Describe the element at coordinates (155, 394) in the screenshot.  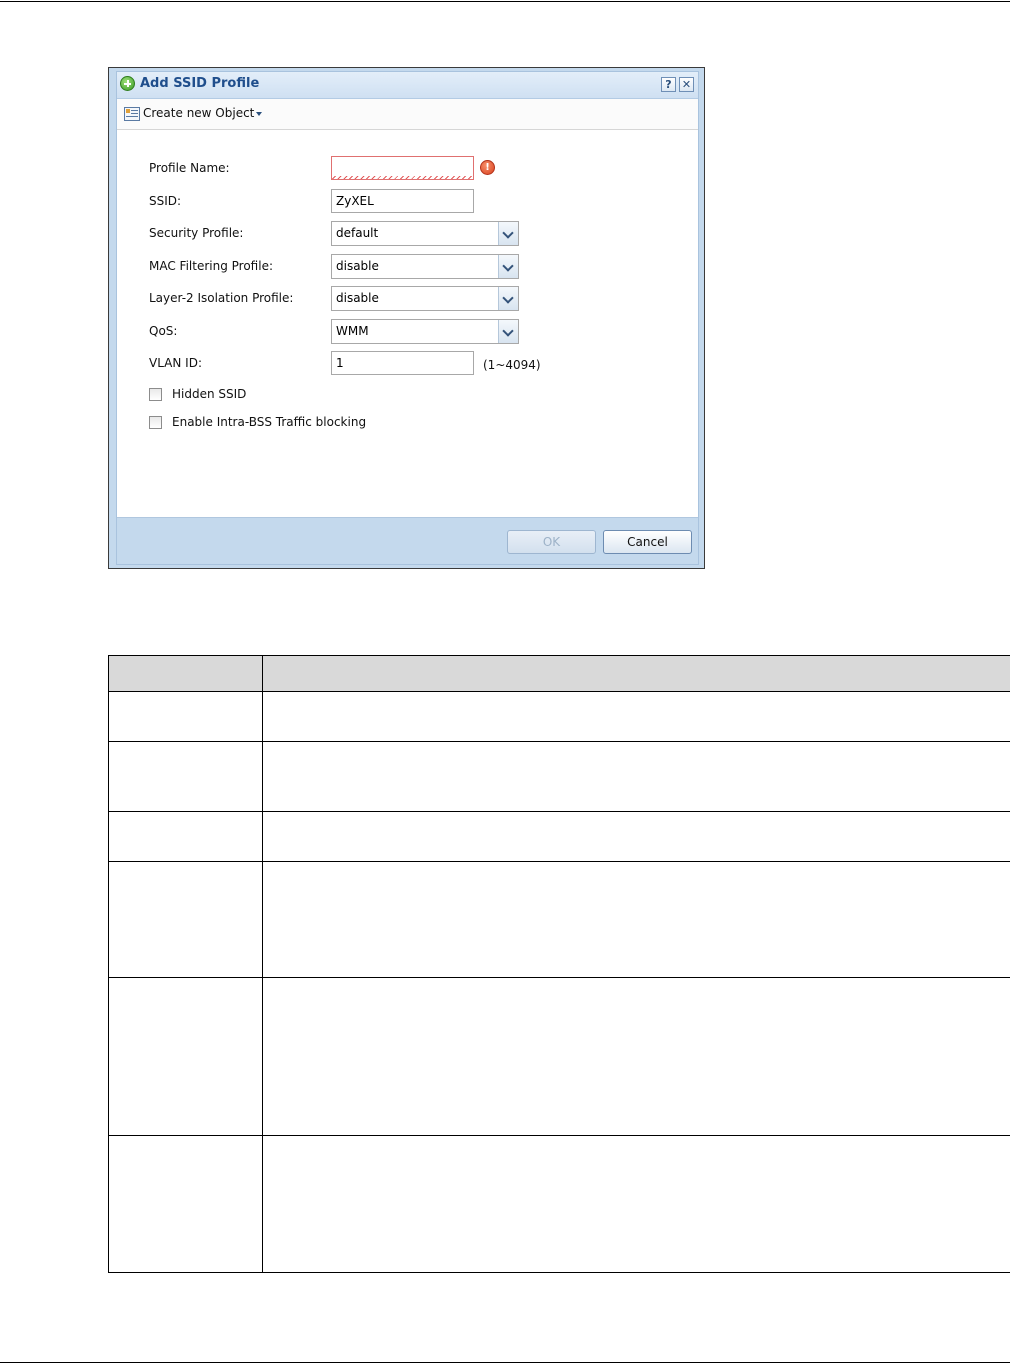
I see `hidden-ssid-checkbox` at that location.